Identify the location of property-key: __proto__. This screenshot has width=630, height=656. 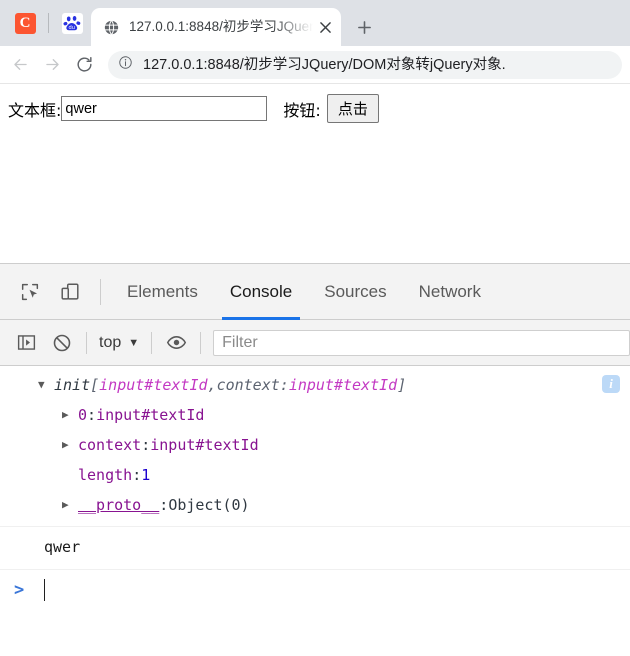
(119, 505).